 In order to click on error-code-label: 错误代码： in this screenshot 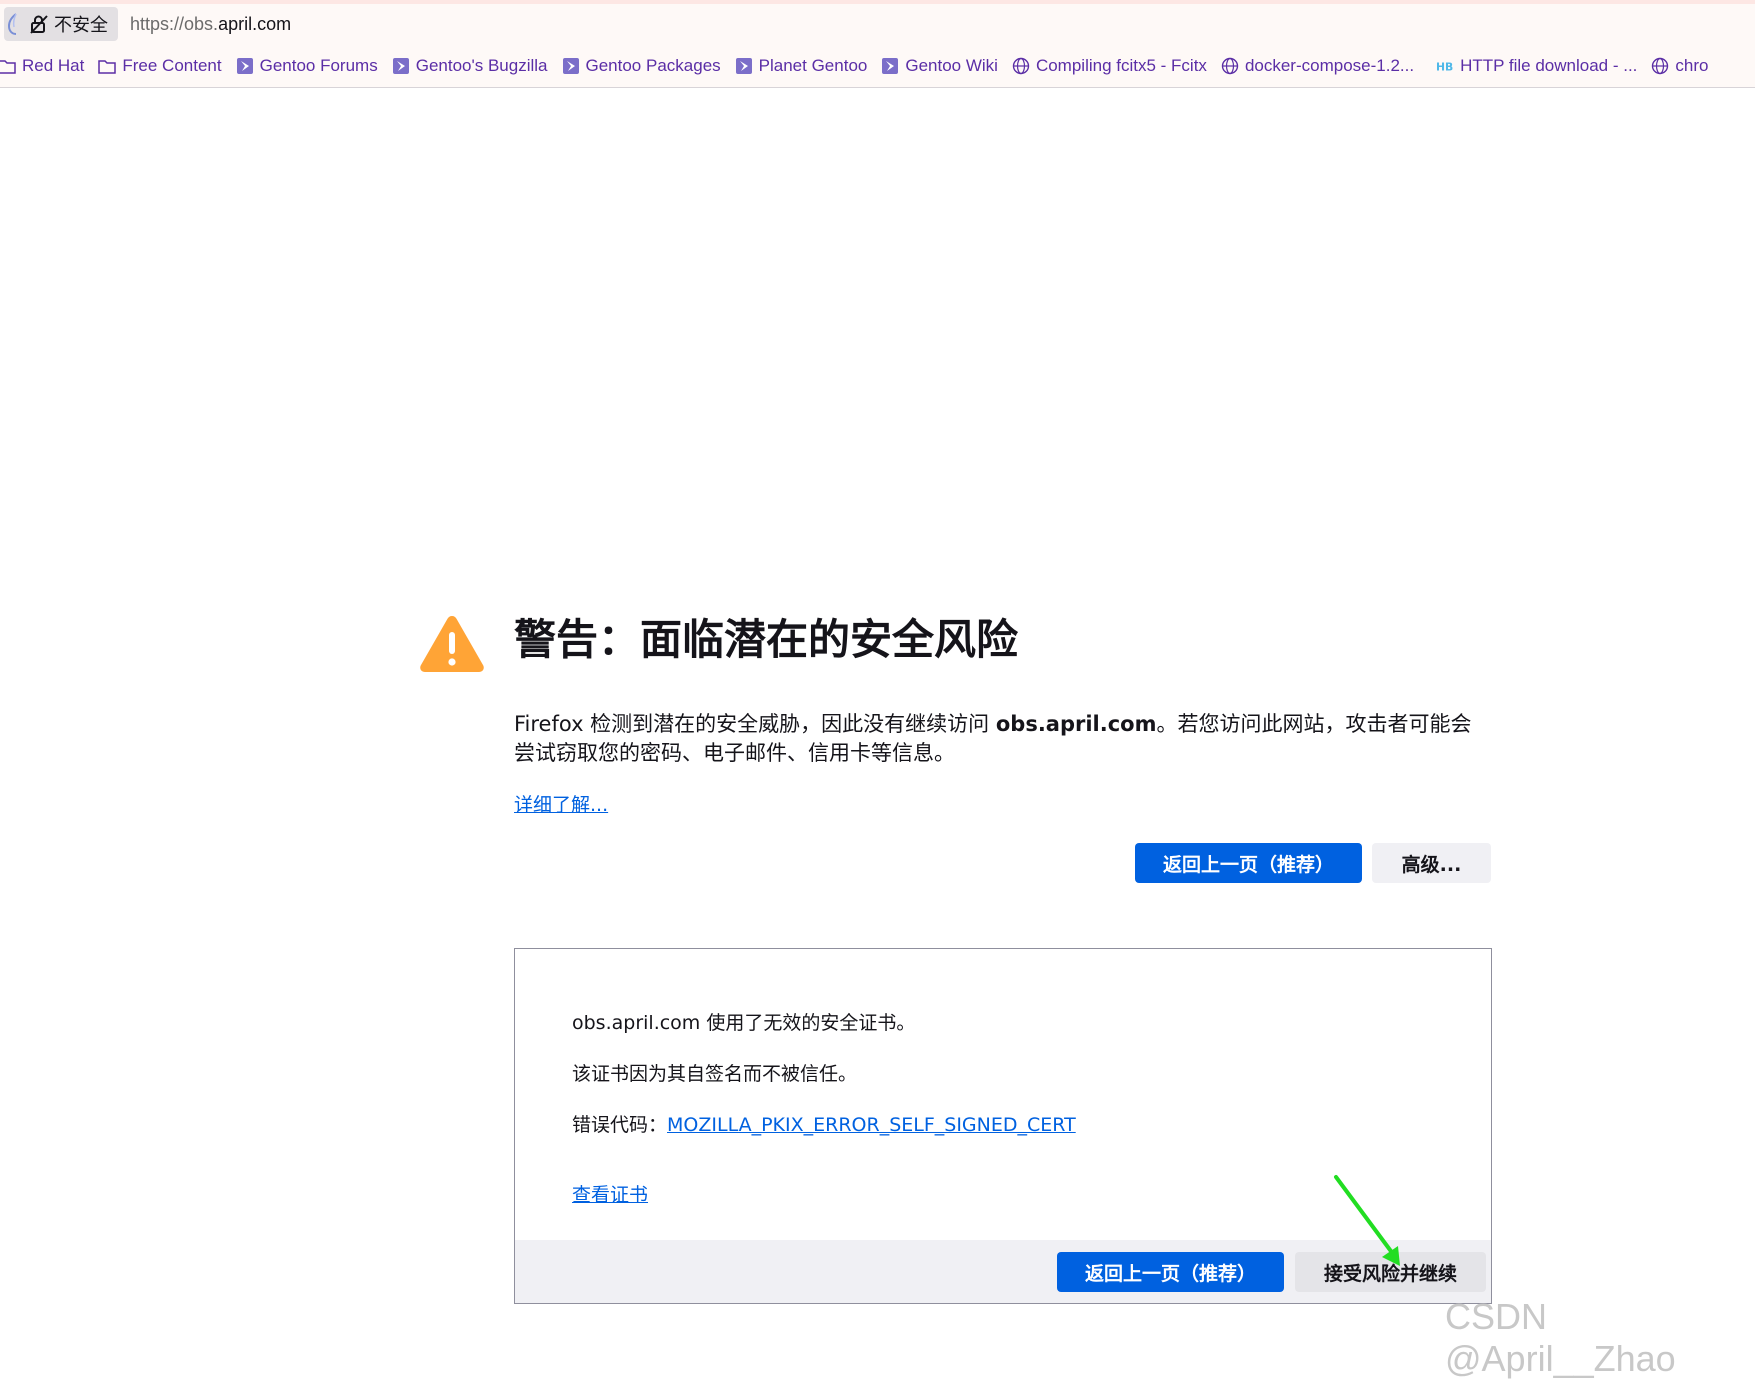, I will do `click(620, 1125)`.